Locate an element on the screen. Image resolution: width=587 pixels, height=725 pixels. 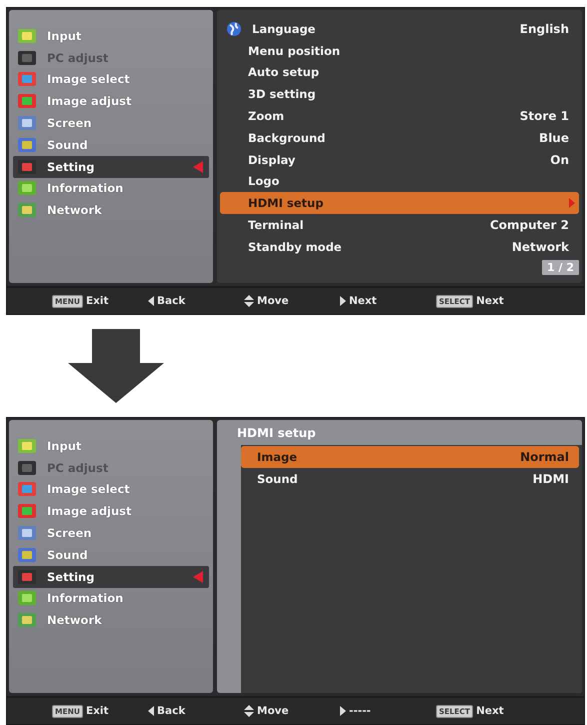
menu-row: Sound HDMI is located at coordinates (410, 479).